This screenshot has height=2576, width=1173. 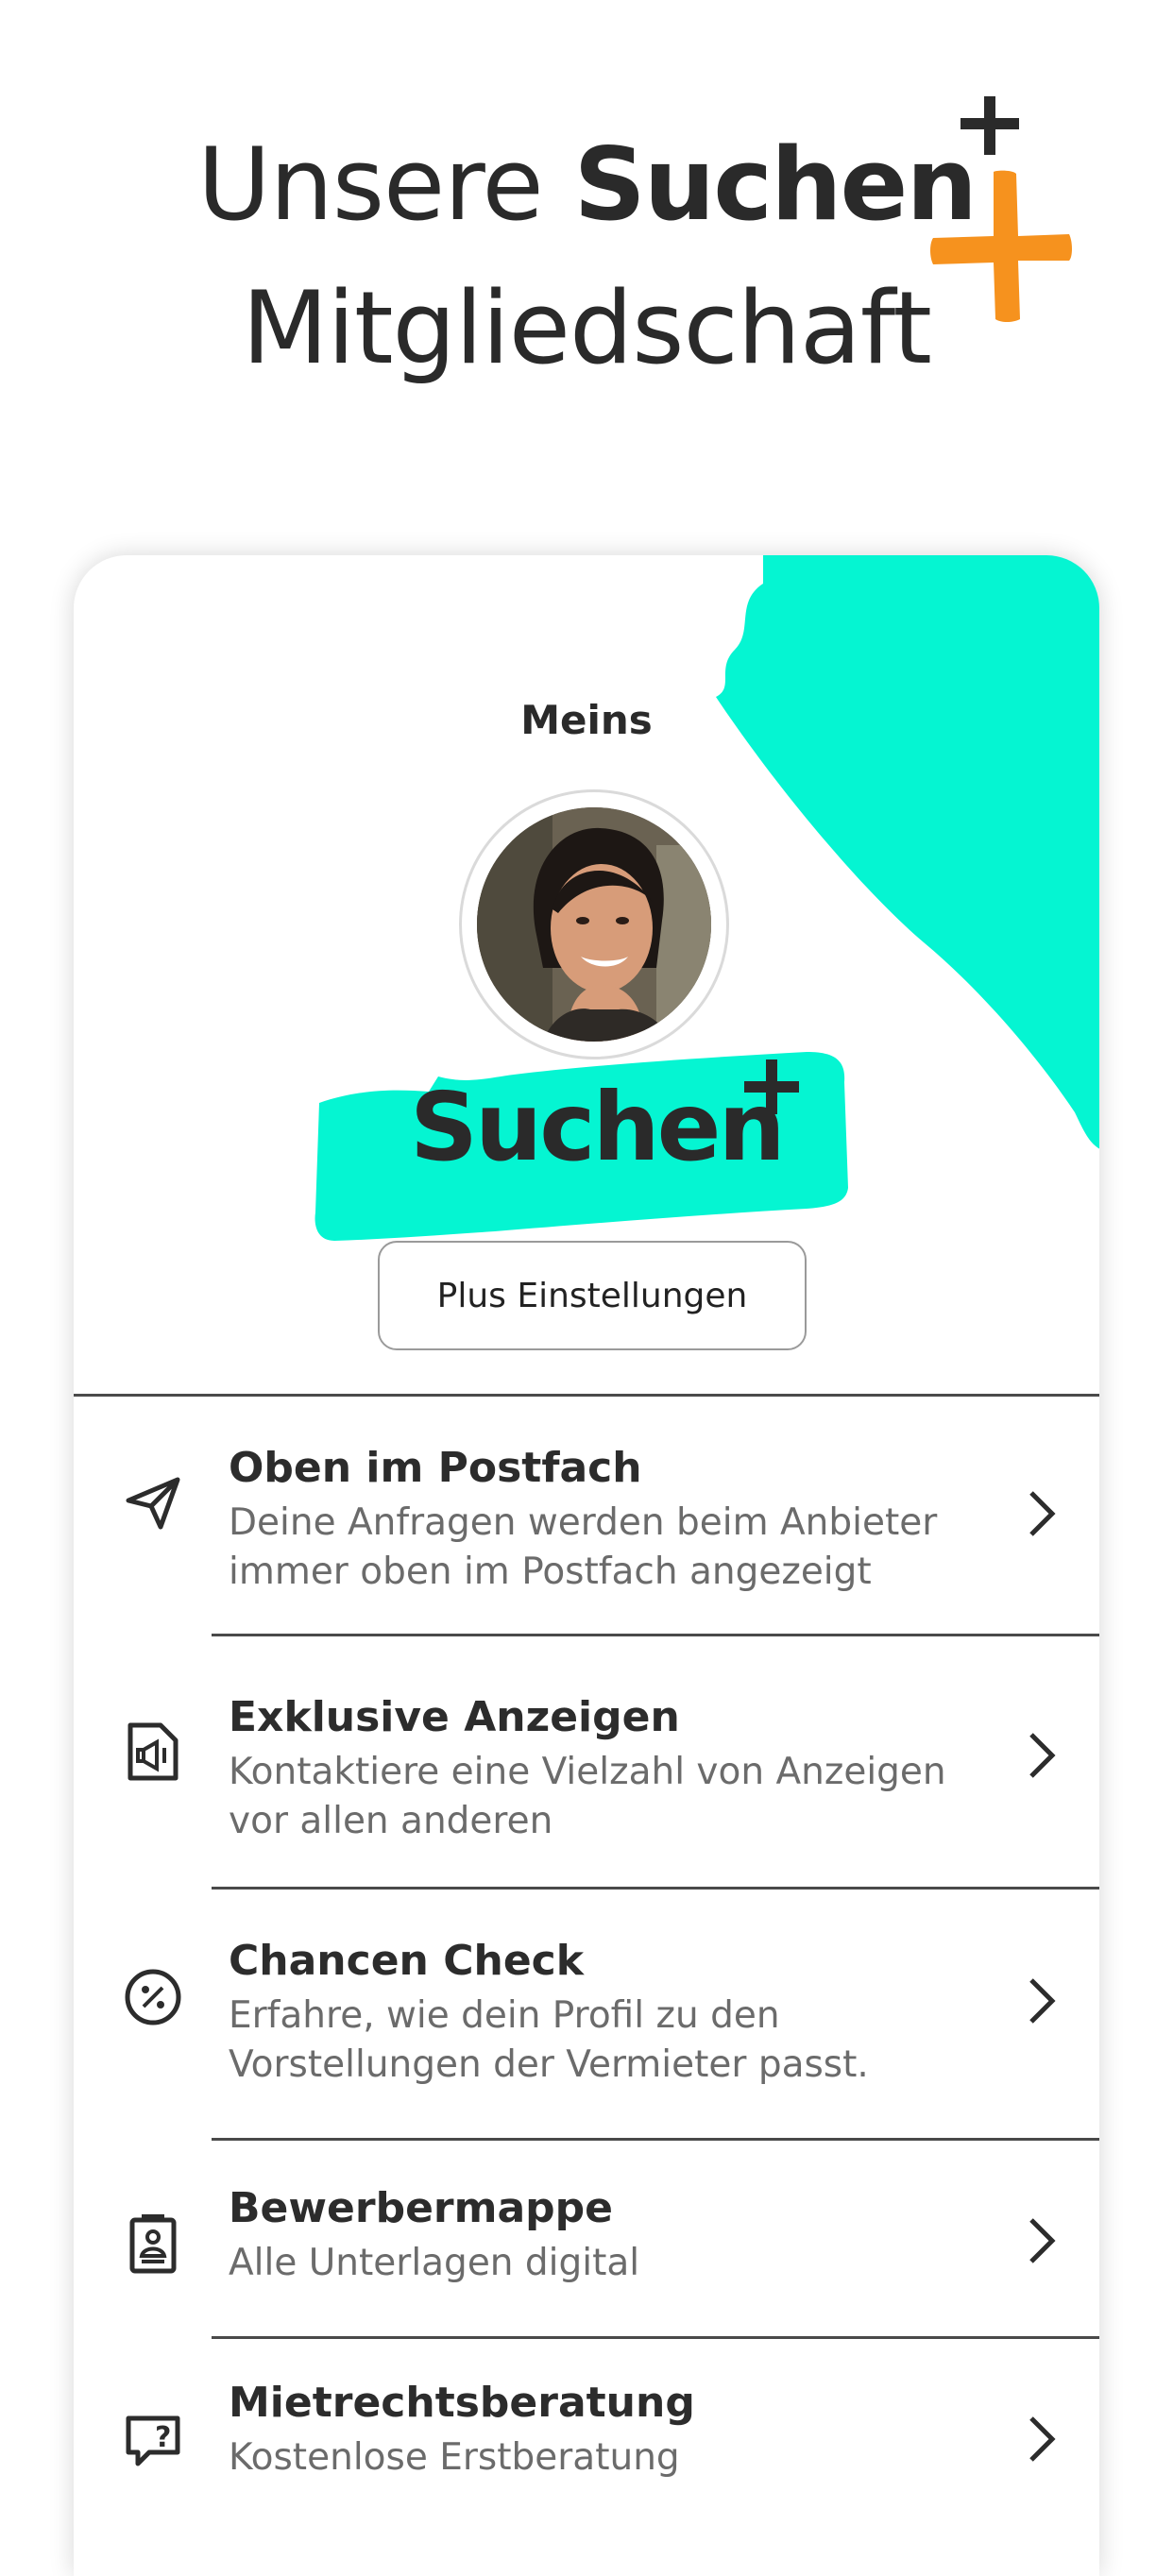 What do you see at coordinates (406, 1961) in the screenshot?
I see `feature-title: Chancen Check` at bounding box center [406, 1961].